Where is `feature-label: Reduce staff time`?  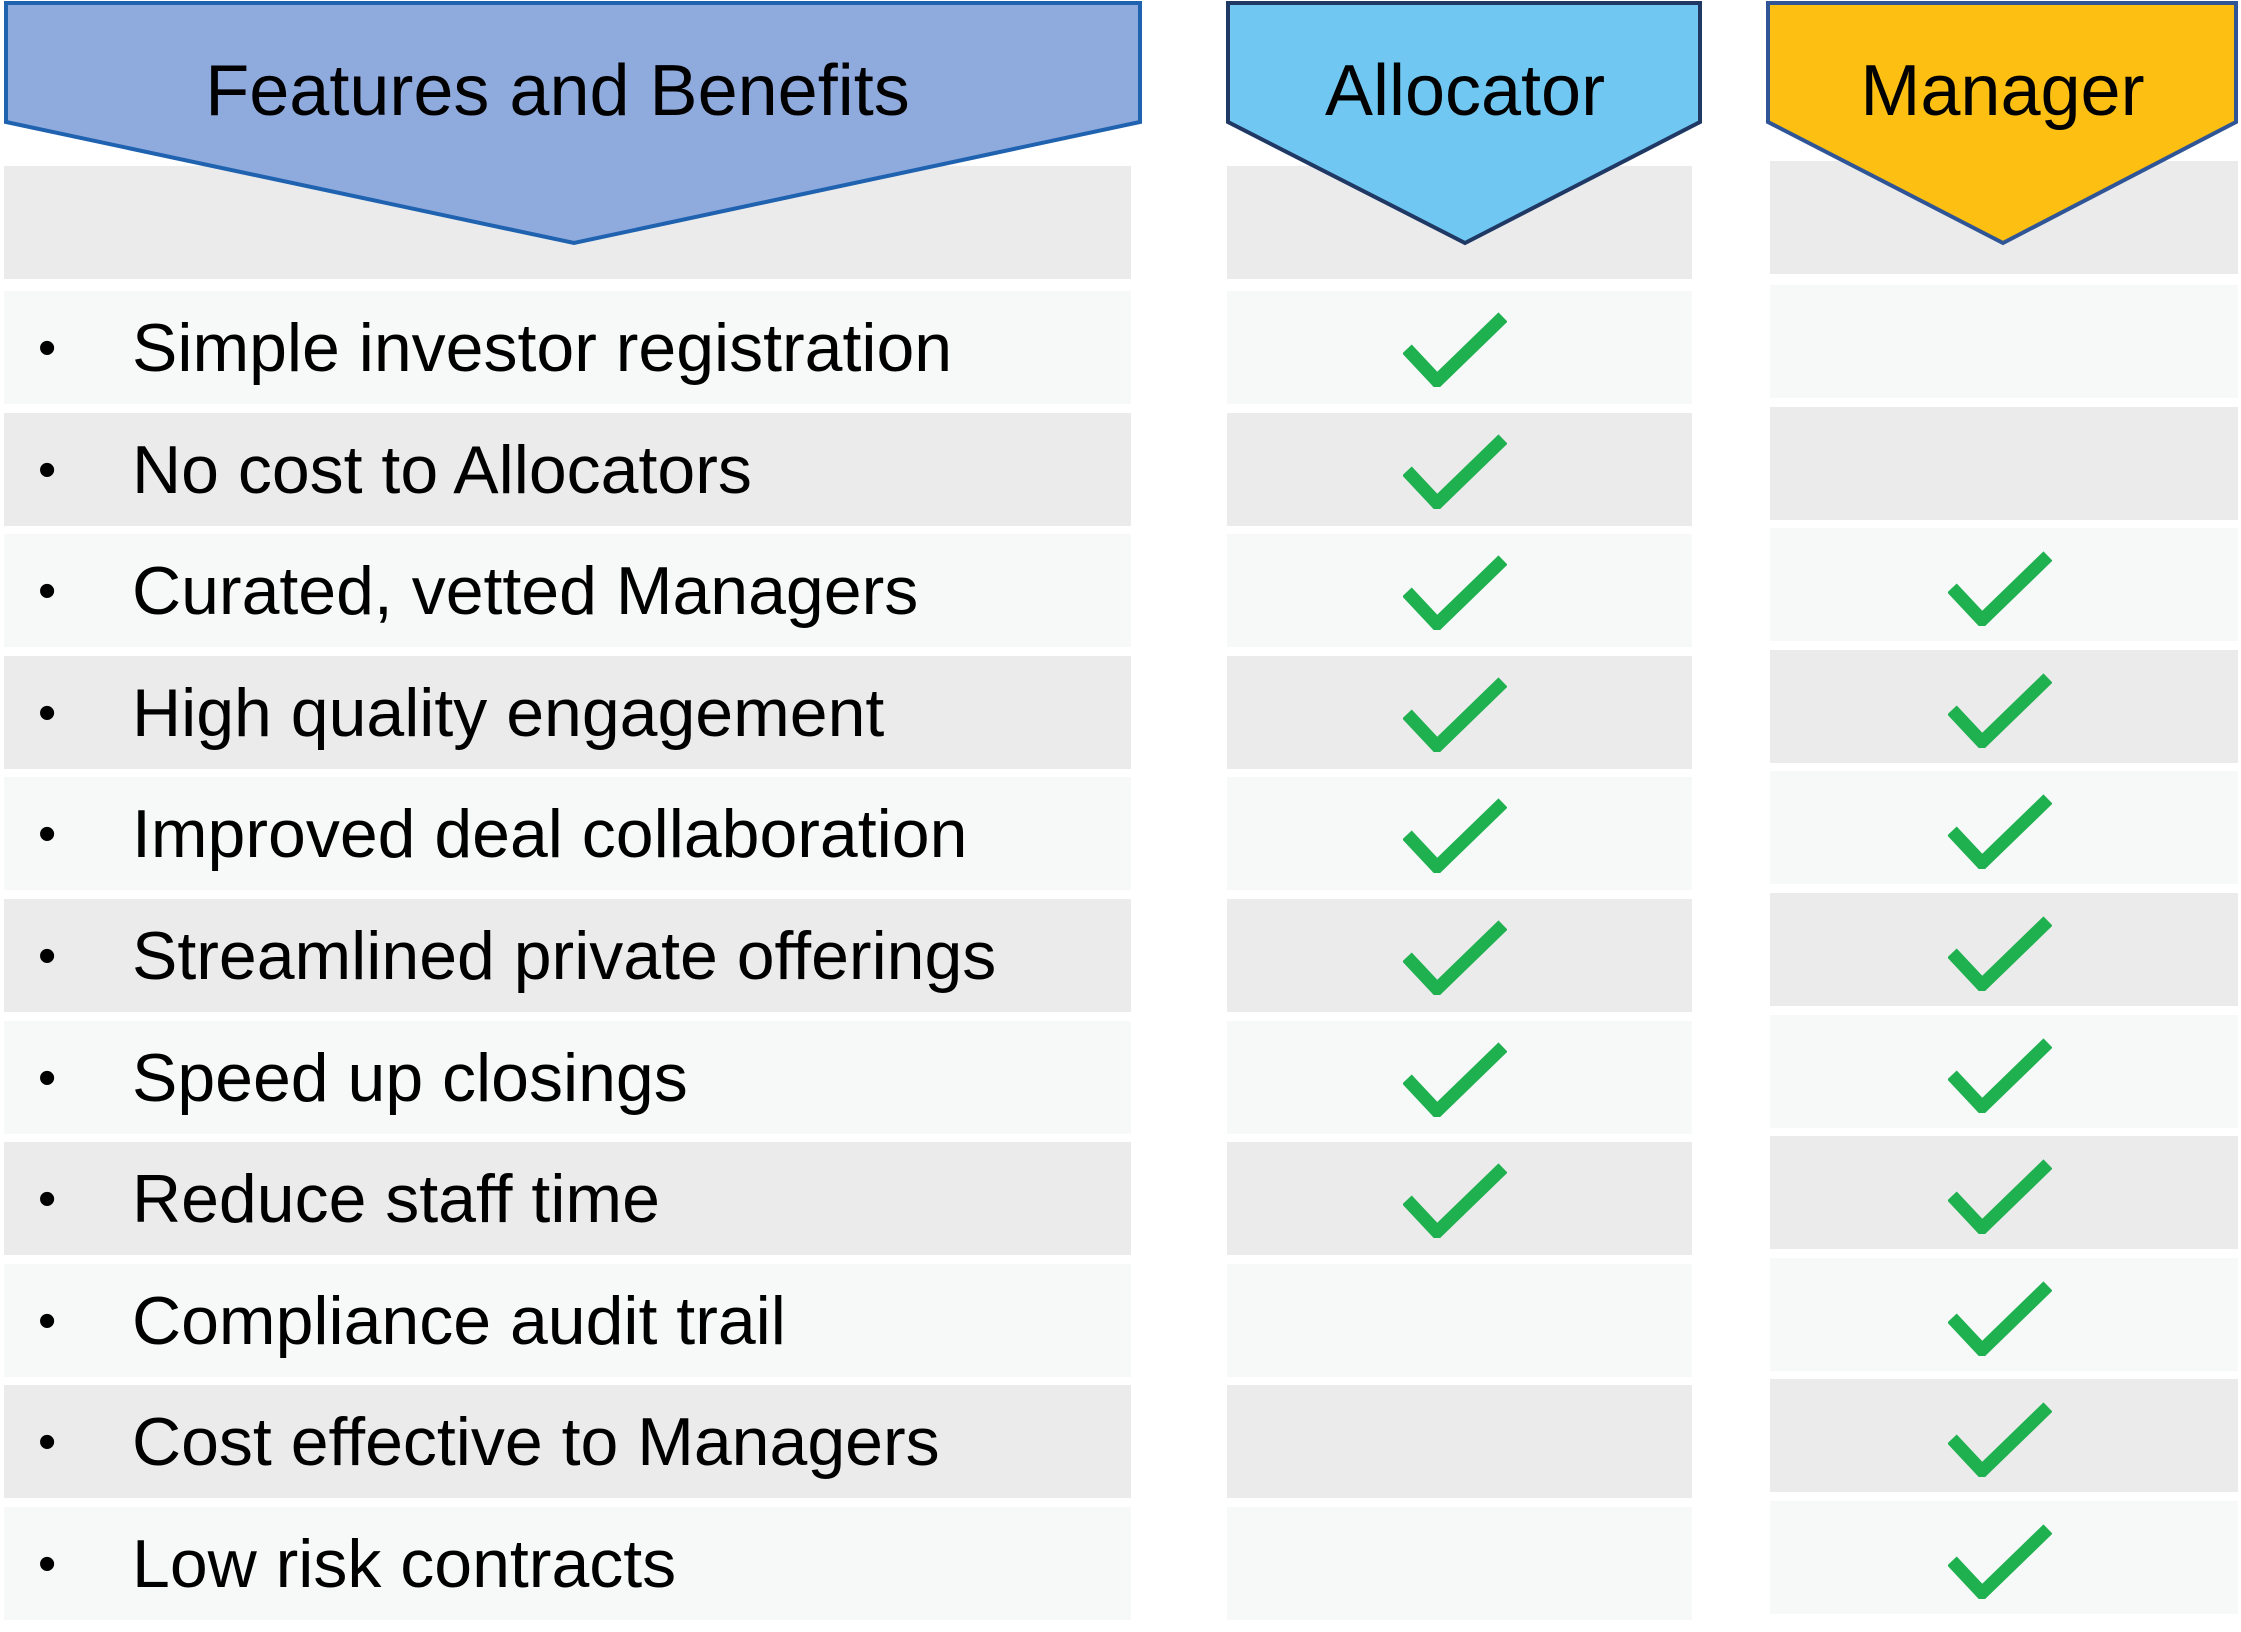 feature-label: Reduce staff time is located at coordinates (396, 1198).